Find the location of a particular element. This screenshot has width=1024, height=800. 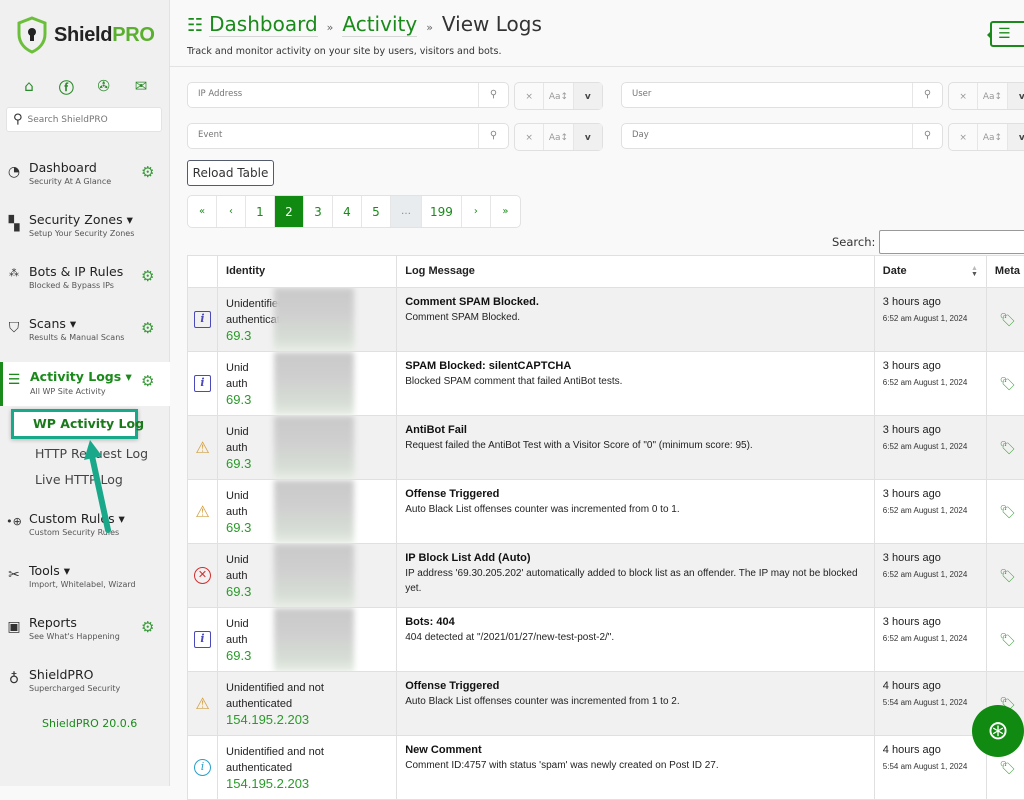

sidebar-item-dashboard: ◔ Dashboard Security At A Glance ⚙ is located at coordinates (85, 179).